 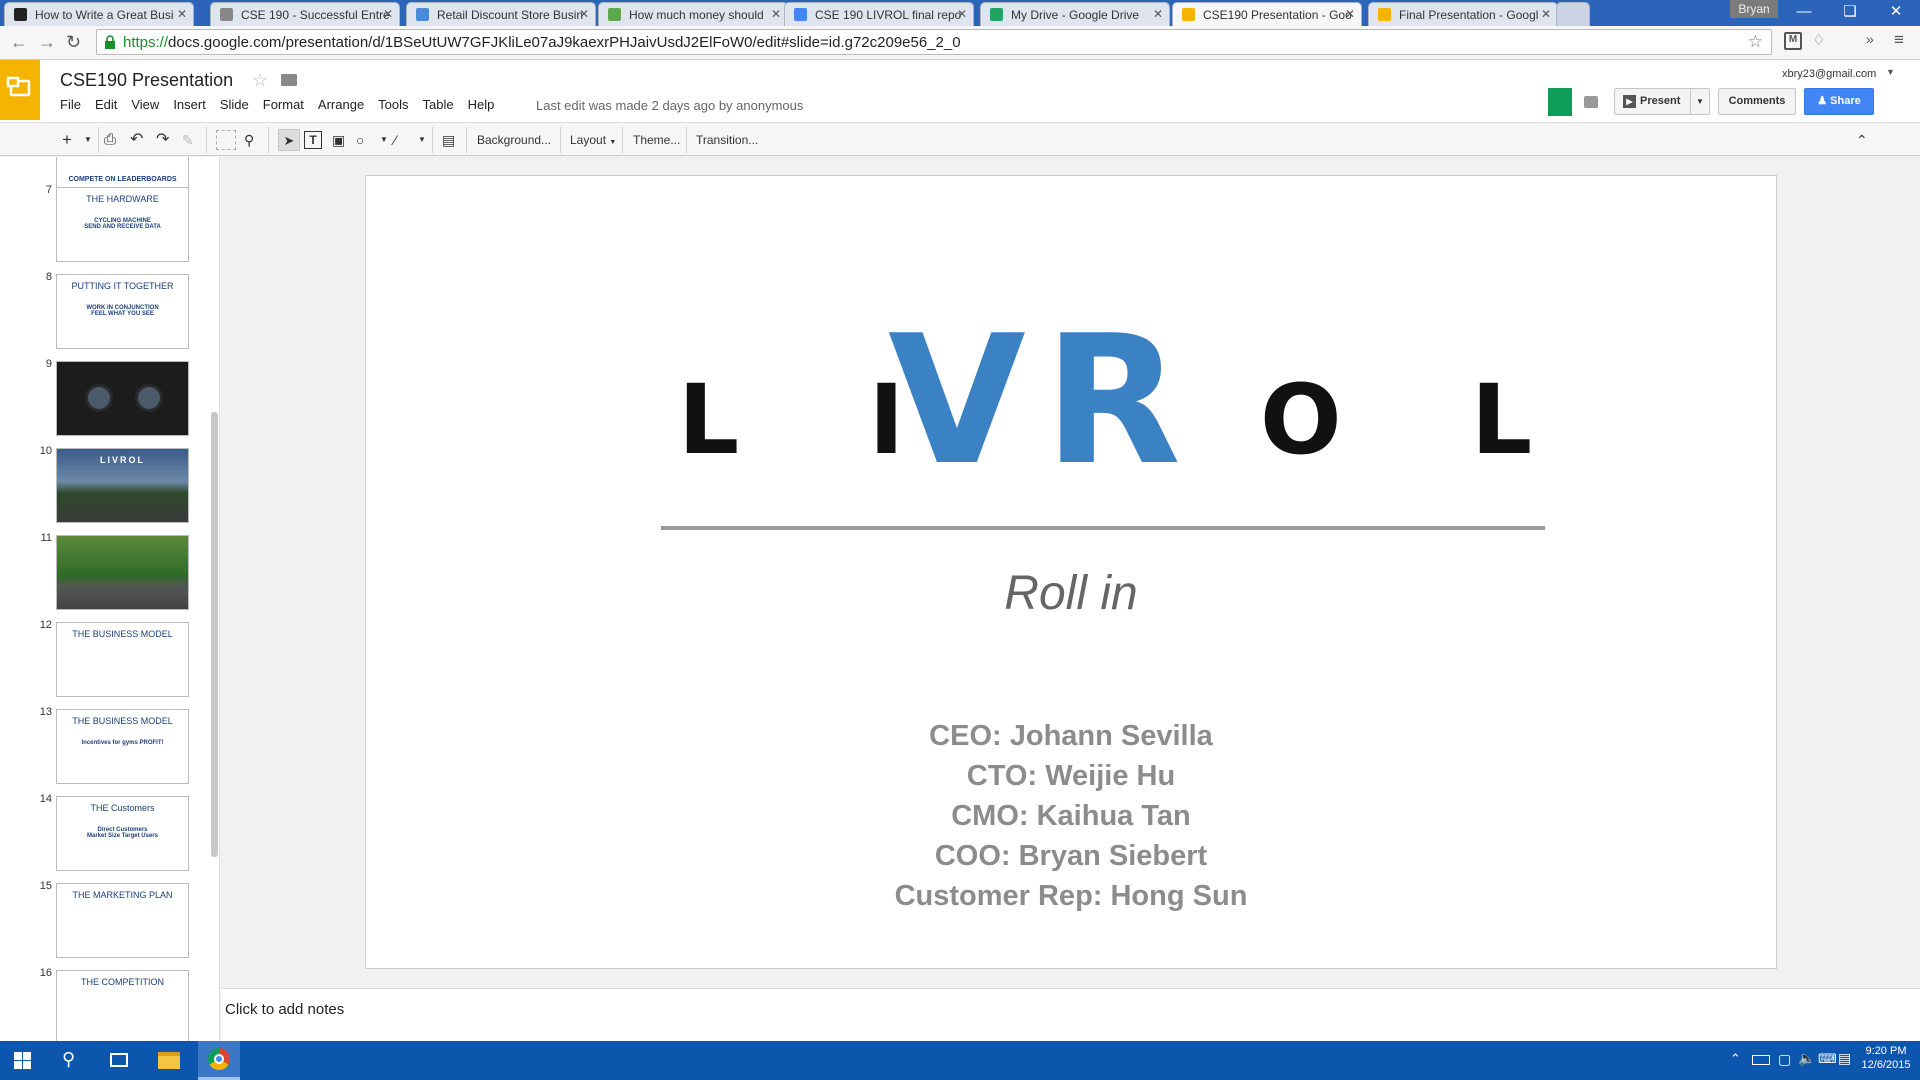 I want to click on action-center-icon: ▤, so click(x=1844, y=1058).